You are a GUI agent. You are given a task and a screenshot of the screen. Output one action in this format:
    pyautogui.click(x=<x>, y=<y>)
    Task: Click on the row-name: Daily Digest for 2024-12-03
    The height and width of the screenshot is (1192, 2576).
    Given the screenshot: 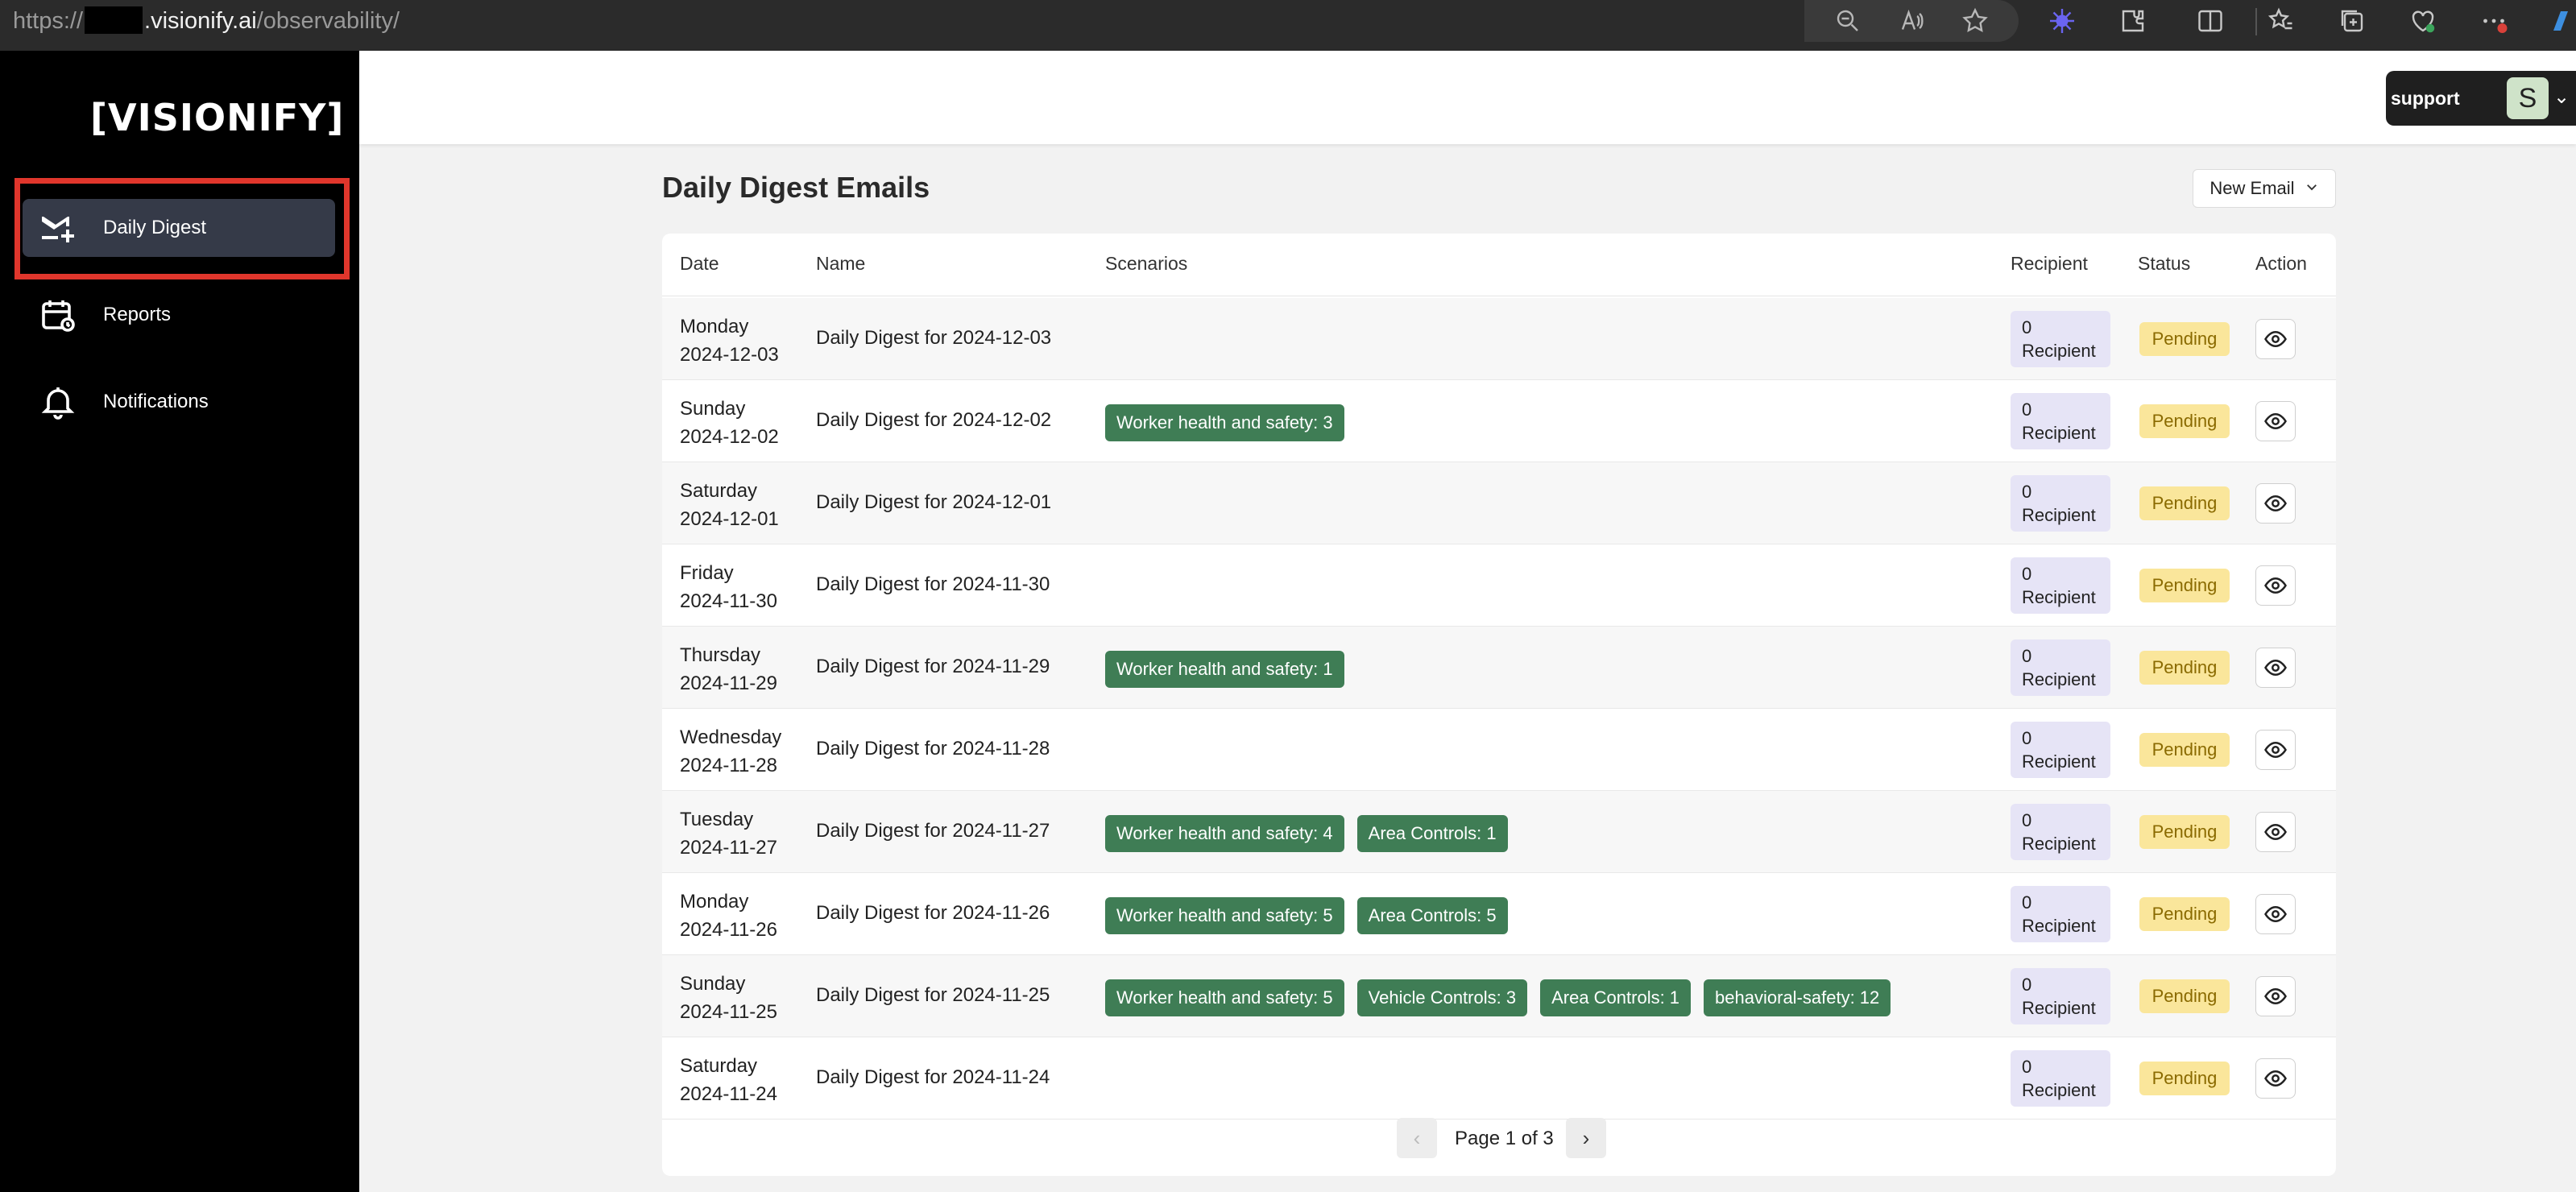 What is the action you would take?
    pyautogui.click(x=934, y=338)
    